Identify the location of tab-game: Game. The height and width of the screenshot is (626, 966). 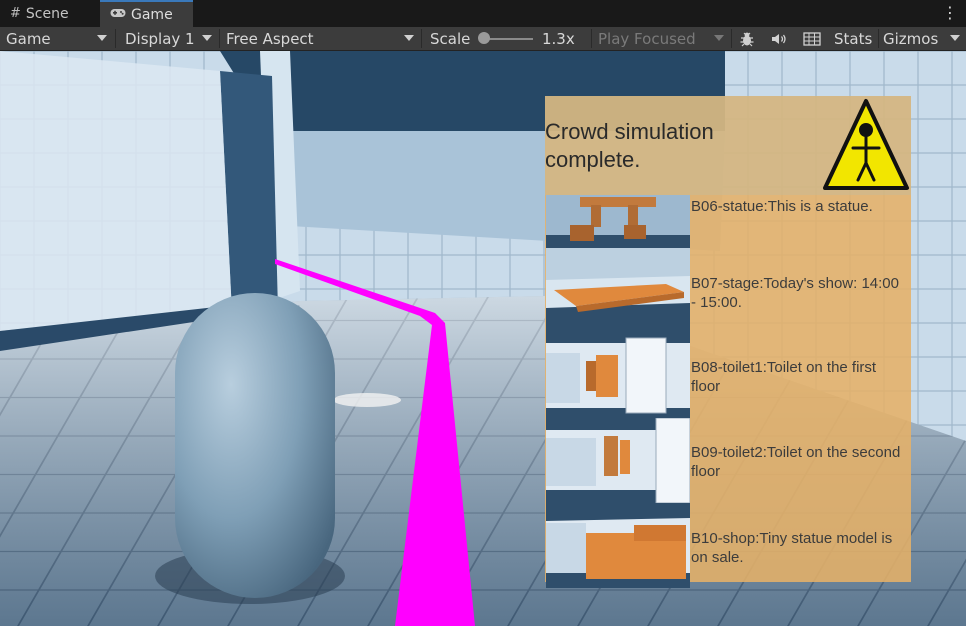
(146, 13).